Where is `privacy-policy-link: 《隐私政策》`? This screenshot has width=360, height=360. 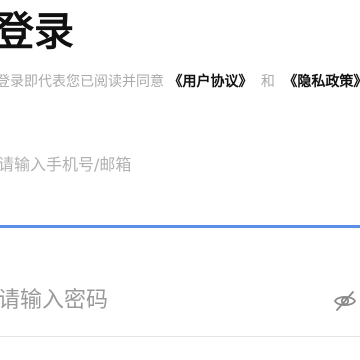
privacy-policy-link: 《隐私政策》 is located at coordinates (321, 82).